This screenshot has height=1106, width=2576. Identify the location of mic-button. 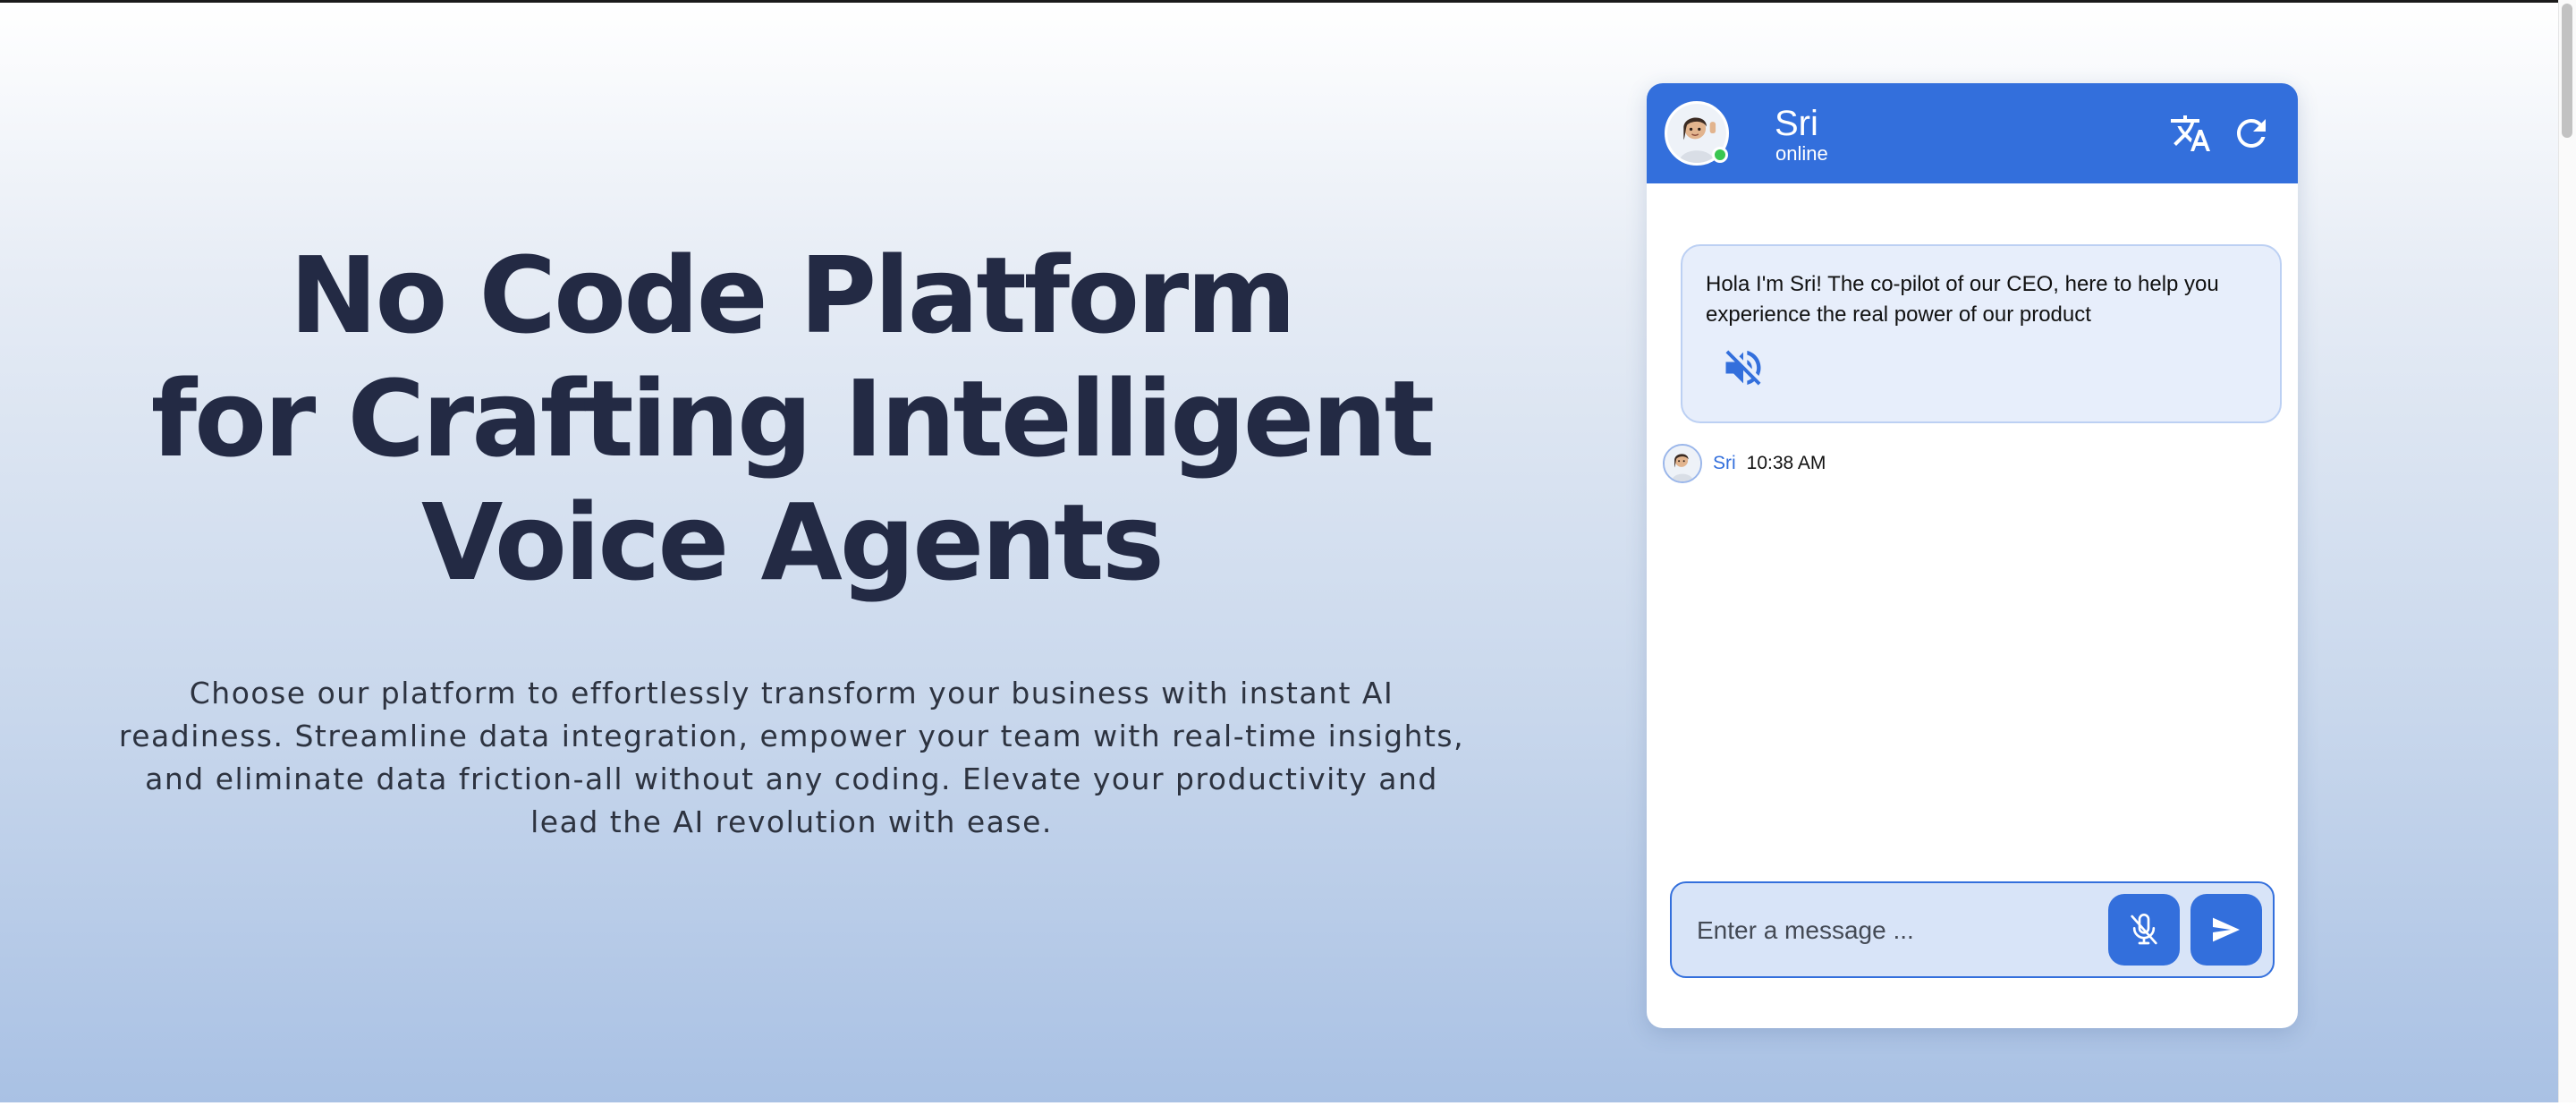
(2144, 930).